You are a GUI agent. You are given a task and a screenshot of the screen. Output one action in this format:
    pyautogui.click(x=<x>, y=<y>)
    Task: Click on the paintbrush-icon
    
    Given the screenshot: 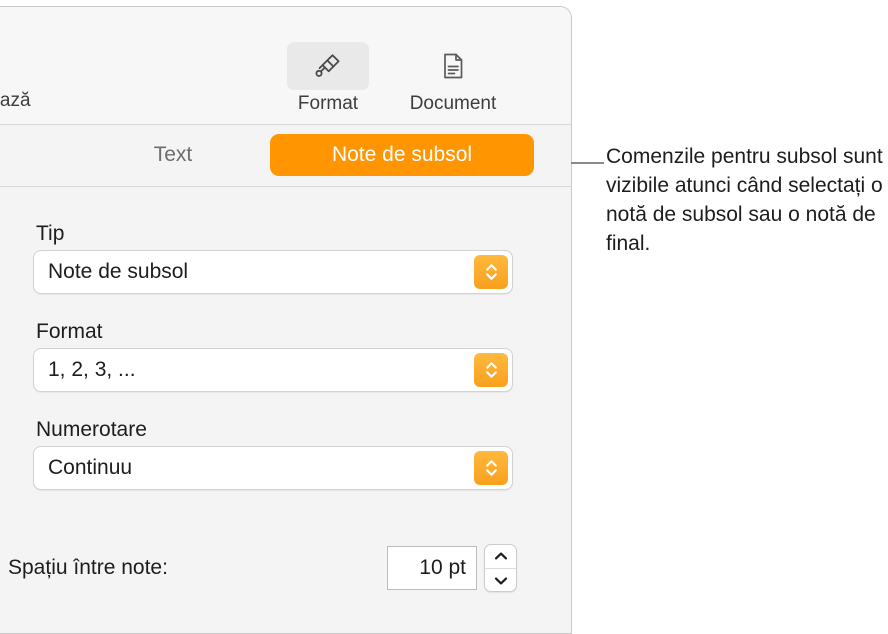 What is the action you would take?
    pyautogui.click(x=327, y=65)
    